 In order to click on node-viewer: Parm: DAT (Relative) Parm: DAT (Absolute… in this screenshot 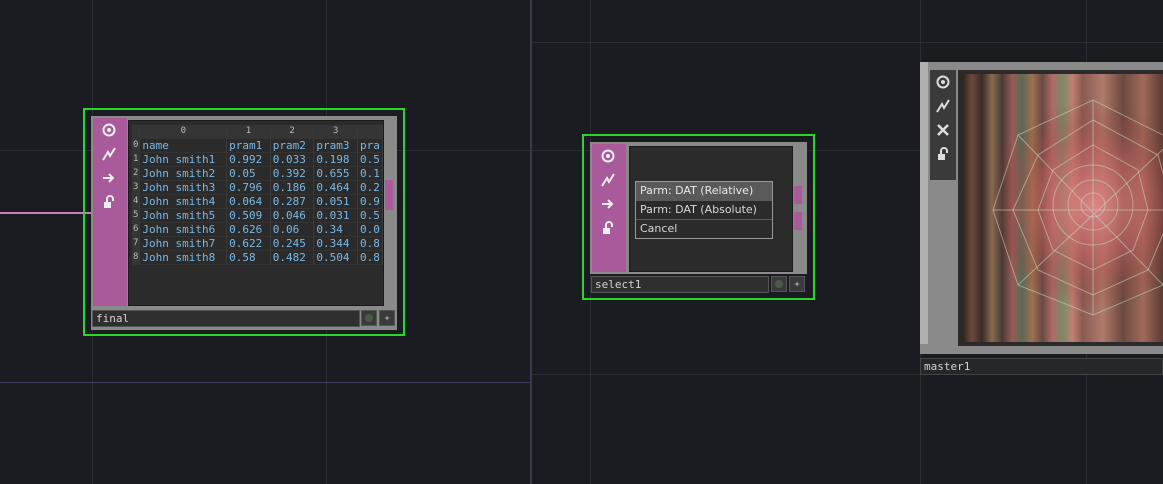, I will do `click(711, 209)`.